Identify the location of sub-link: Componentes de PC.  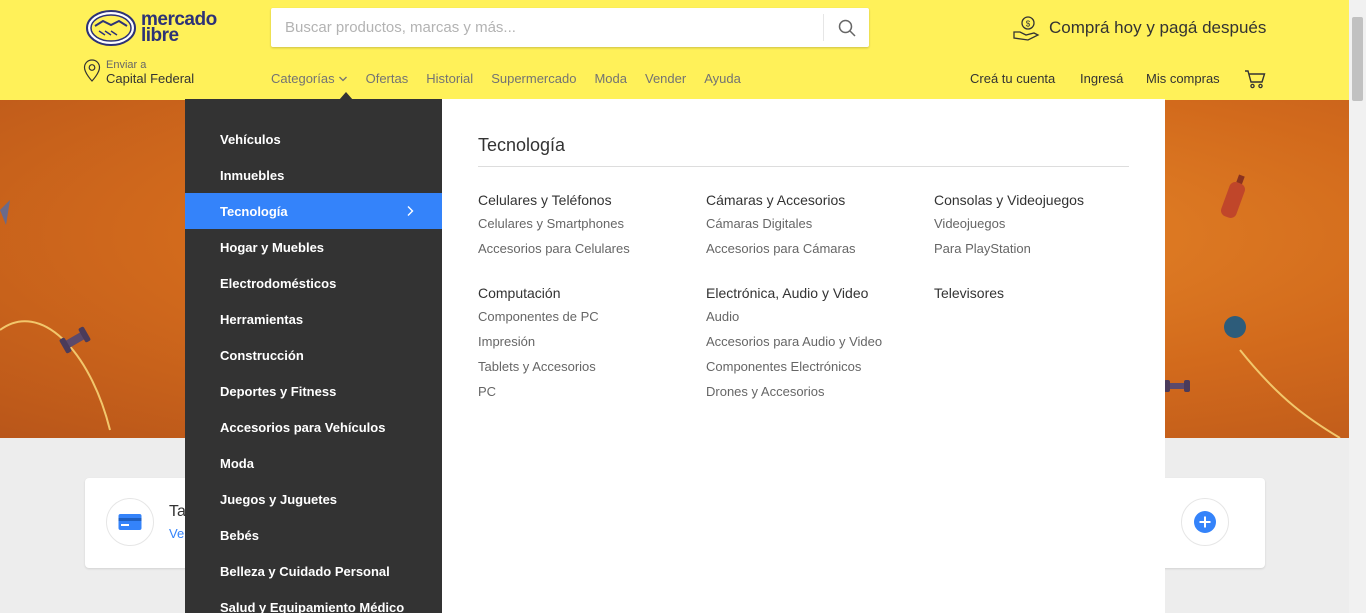
(538, 316).